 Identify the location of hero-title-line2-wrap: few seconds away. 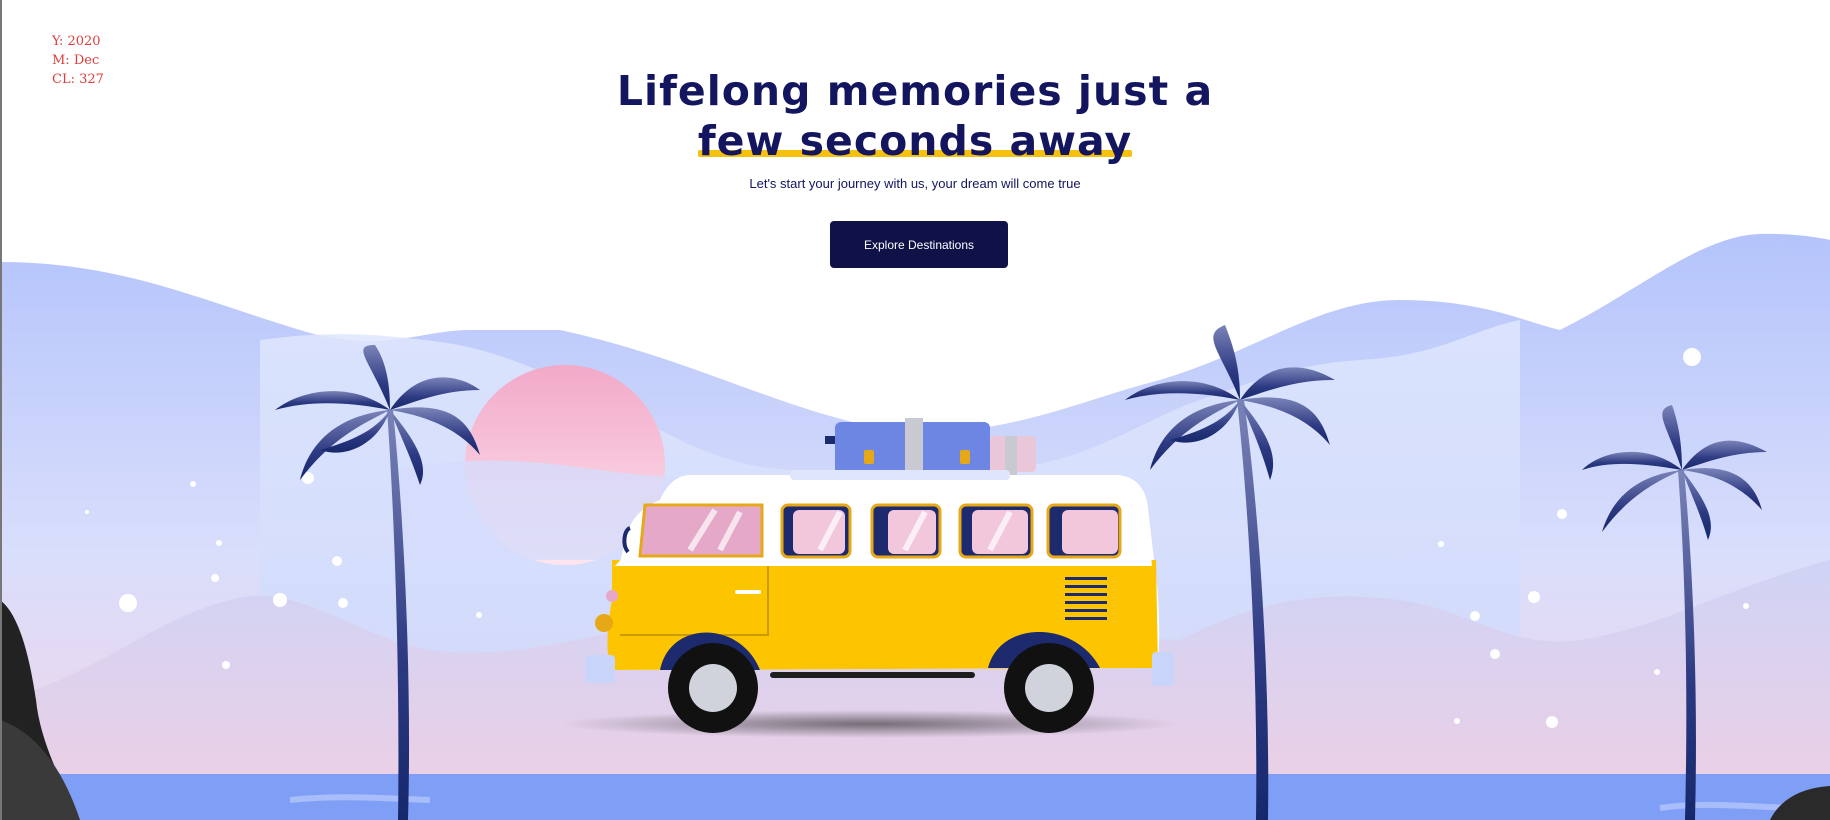
(915, 141).